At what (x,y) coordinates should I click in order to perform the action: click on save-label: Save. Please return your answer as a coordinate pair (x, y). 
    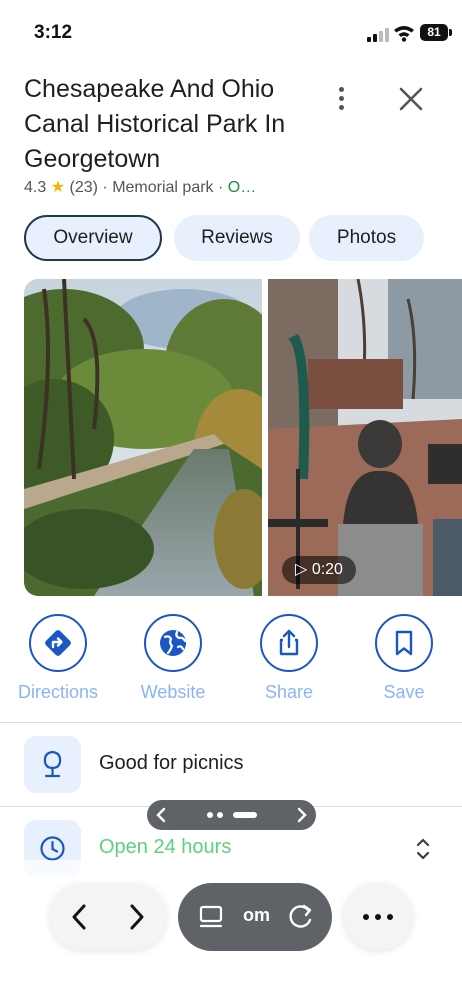
    Looking at the image, I should click on (404, 692).